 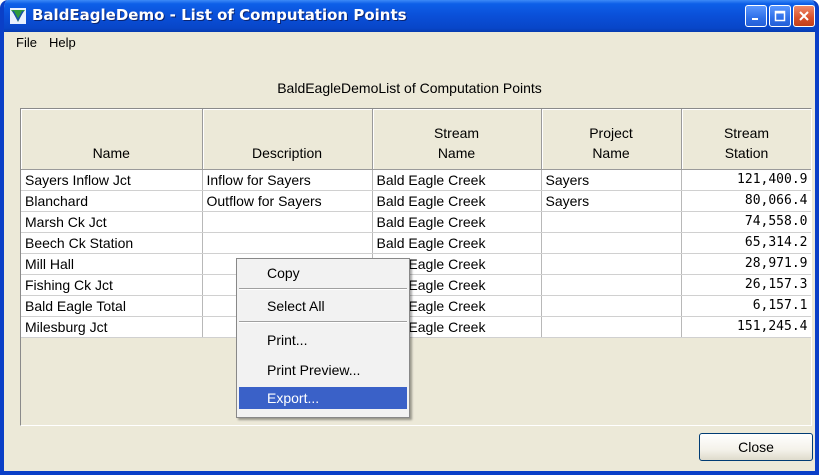 I want to click on cell-stream-station: 80,066.4, so click(x=746, y=201).